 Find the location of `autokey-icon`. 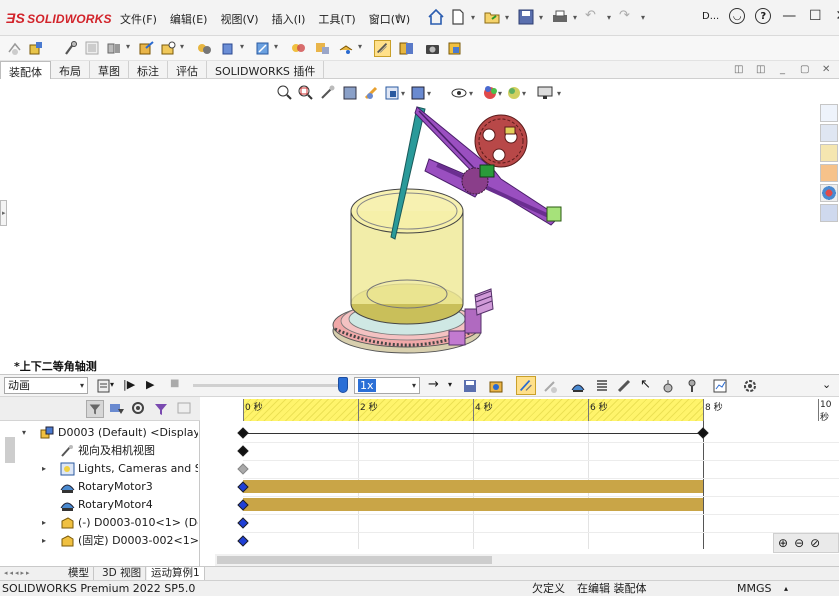

autokey-icon is located at coordinates (526, 385).